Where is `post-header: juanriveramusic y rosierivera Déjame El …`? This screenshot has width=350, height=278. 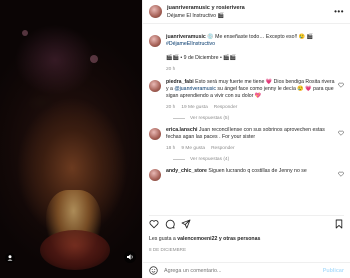
post-header: juanriveramusic y rosierivera Déjame El … is located at coordinates (246, 12).